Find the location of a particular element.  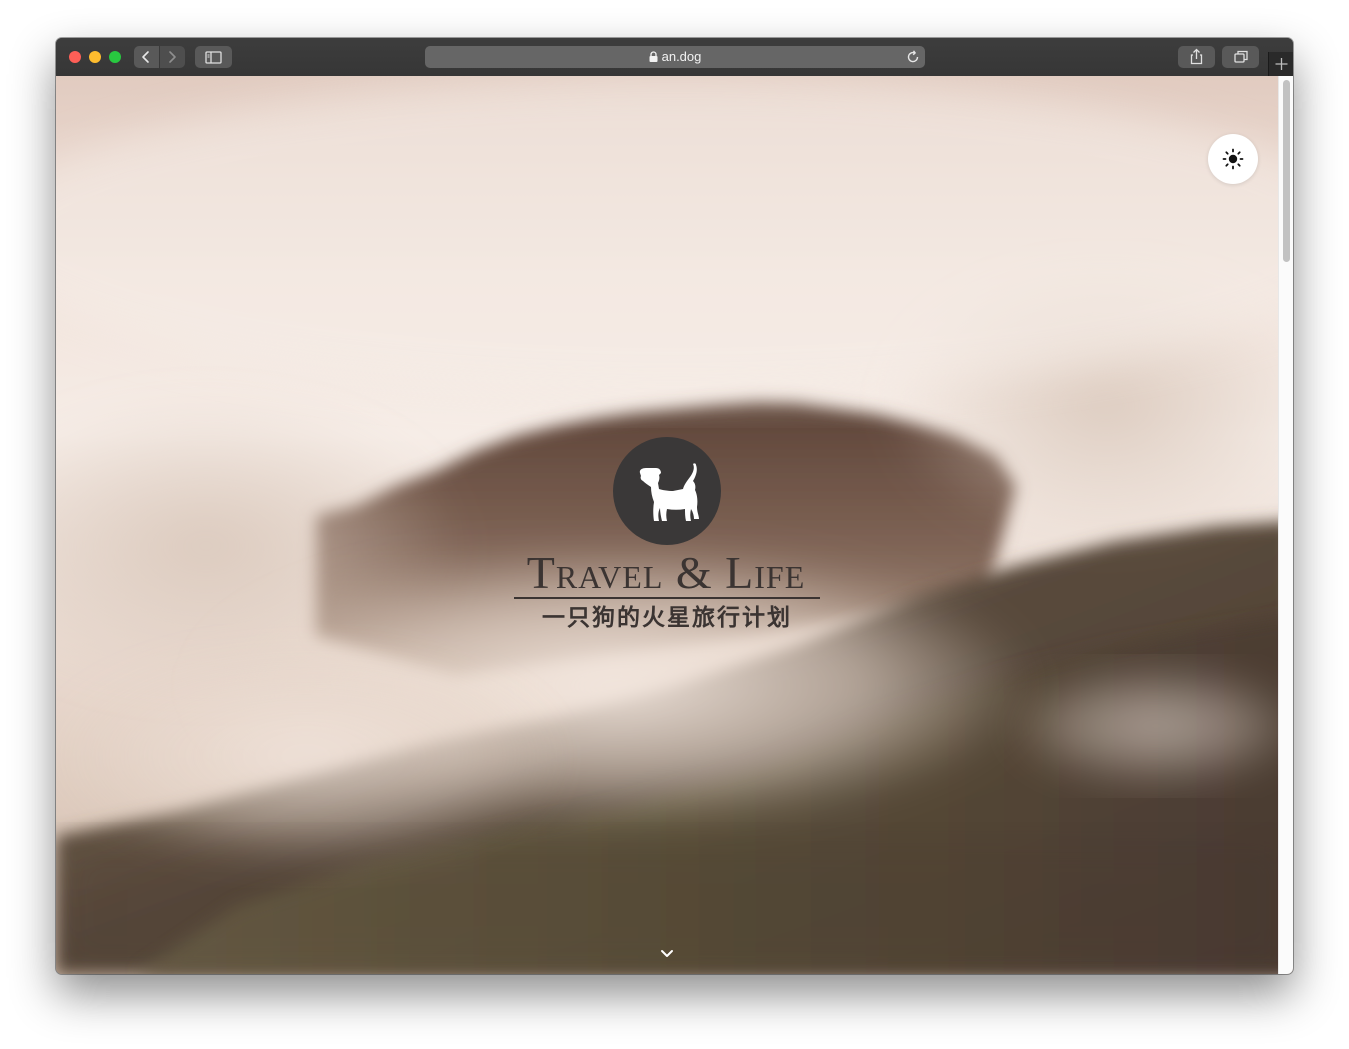

site-subtitle: 一只狗的火星旅行计划 is located at coordinates (667, 617).